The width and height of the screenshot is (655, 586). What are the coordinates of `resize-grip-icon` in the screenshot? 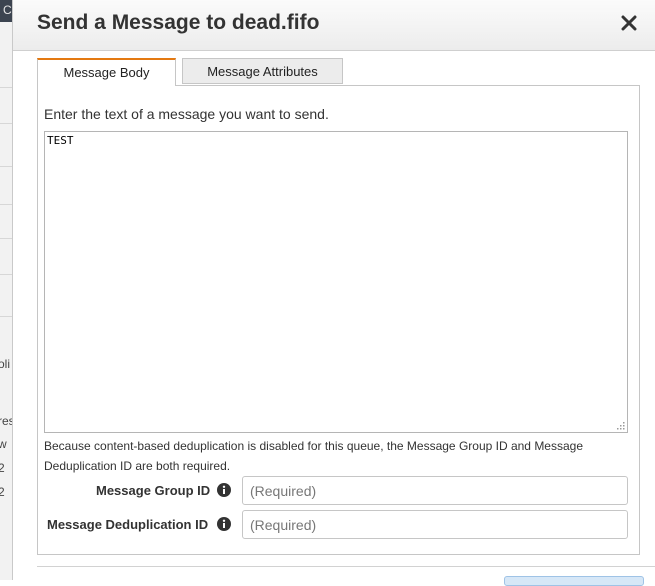 It's located at (620, 425).